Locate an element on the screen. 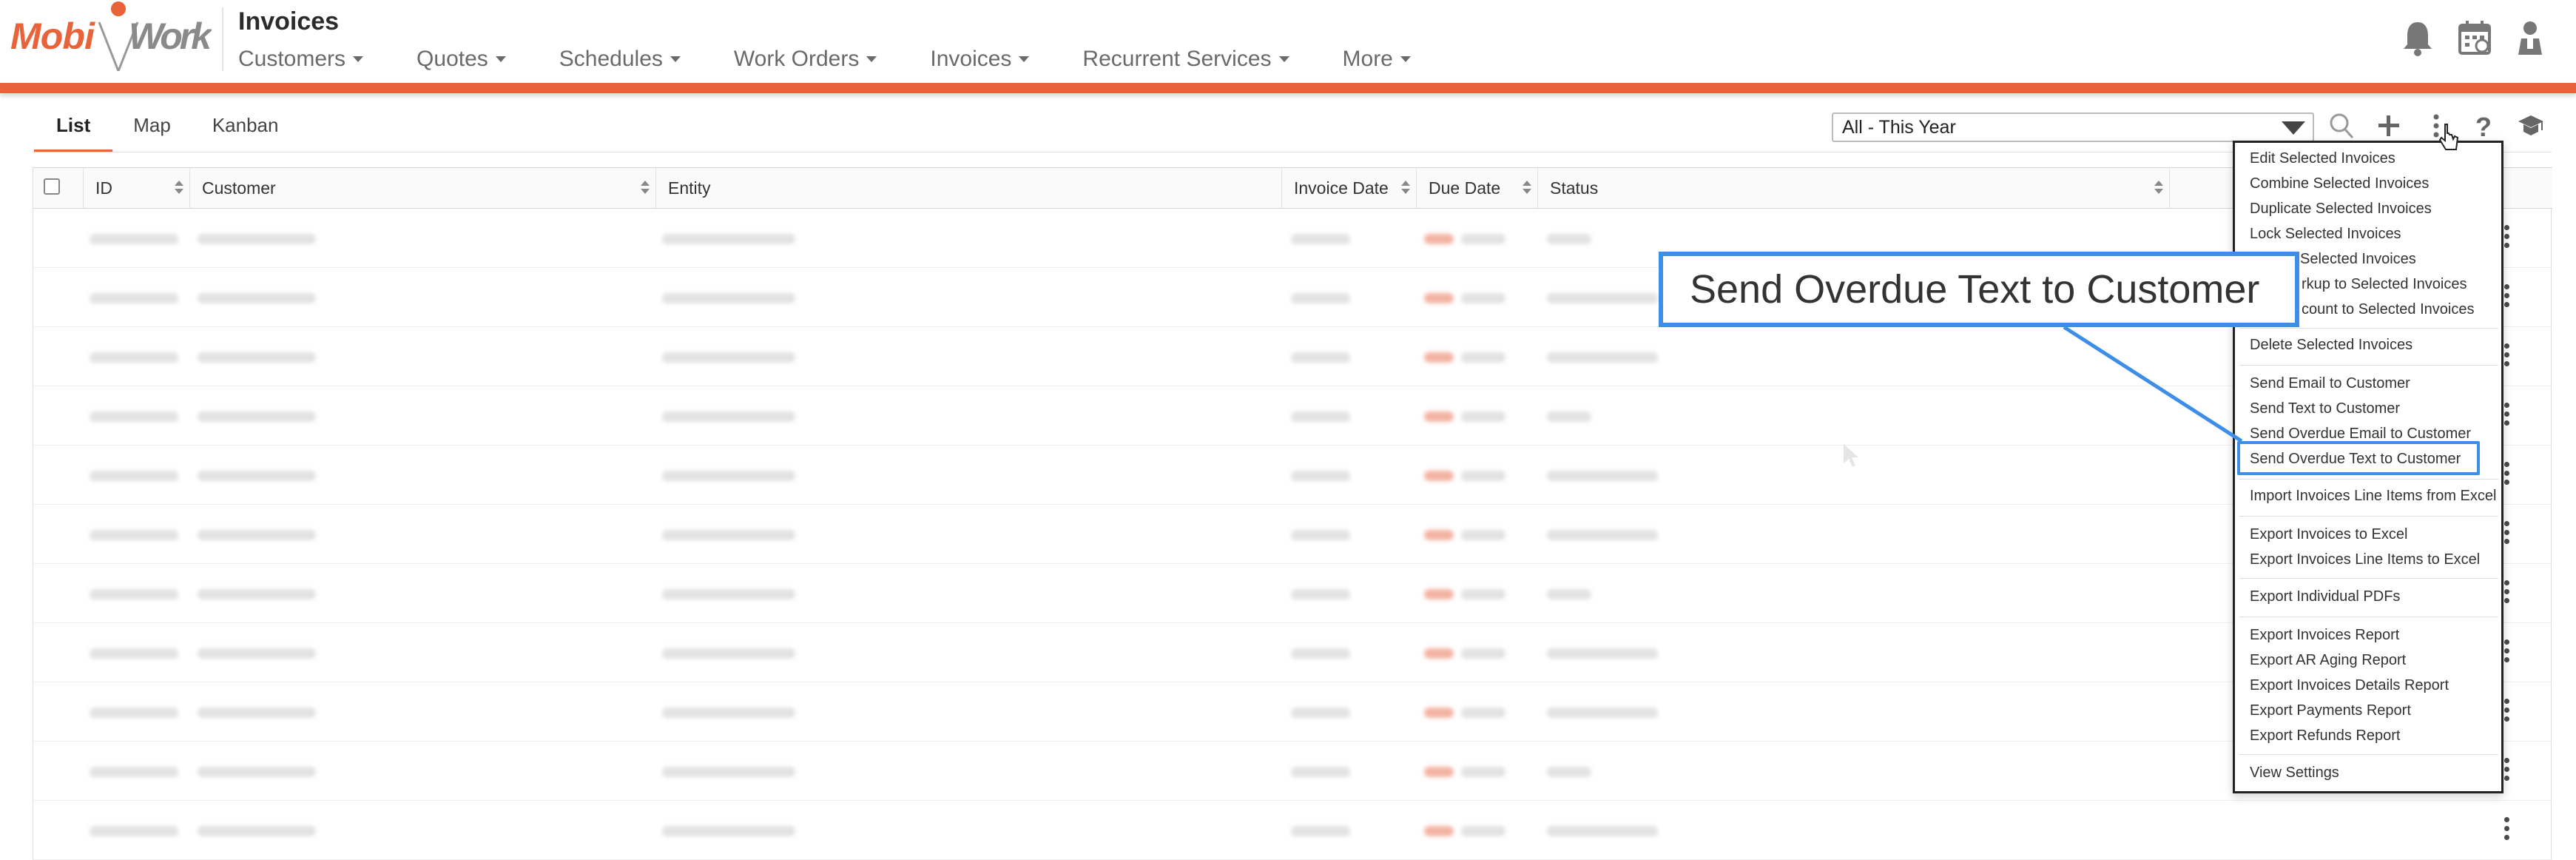  tab-list: List is located at coordinates (73, 131).